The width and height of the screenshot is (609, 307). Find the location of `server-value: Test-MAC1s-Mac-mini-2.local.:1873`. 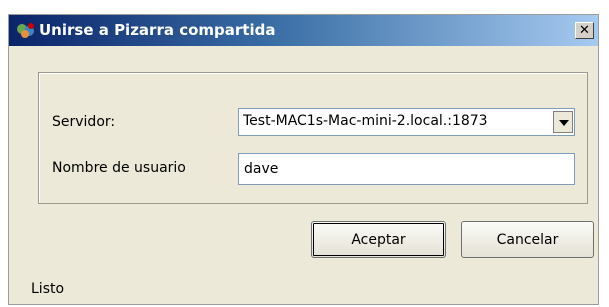

server-value: Test-MAC1s-Mac-mini-2.local.:1873 is located at coordinates (365, 121).